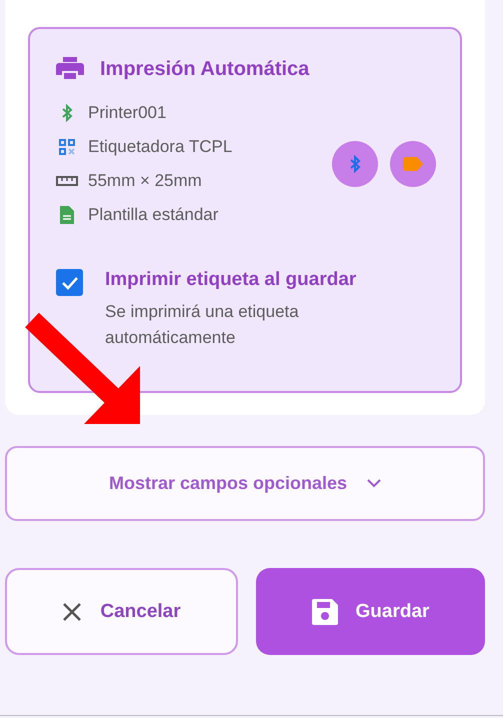  Describe the element at coordinates (67, 181) in the screenshot. I see `ruler-icon` at that location.